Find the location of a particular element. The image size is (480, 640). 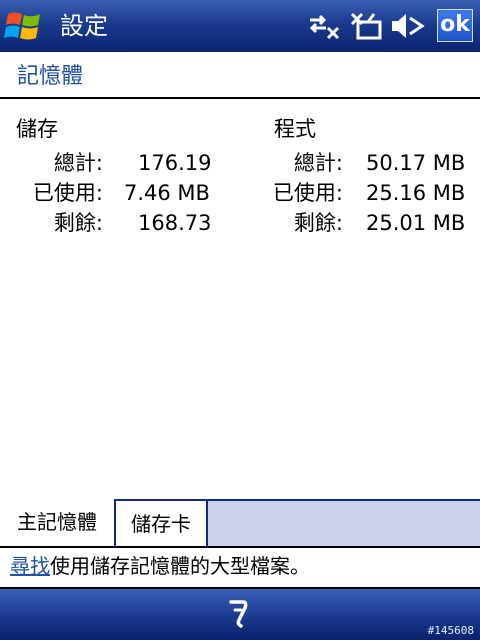

input-panel-icon is located at coordinates (240, 614).